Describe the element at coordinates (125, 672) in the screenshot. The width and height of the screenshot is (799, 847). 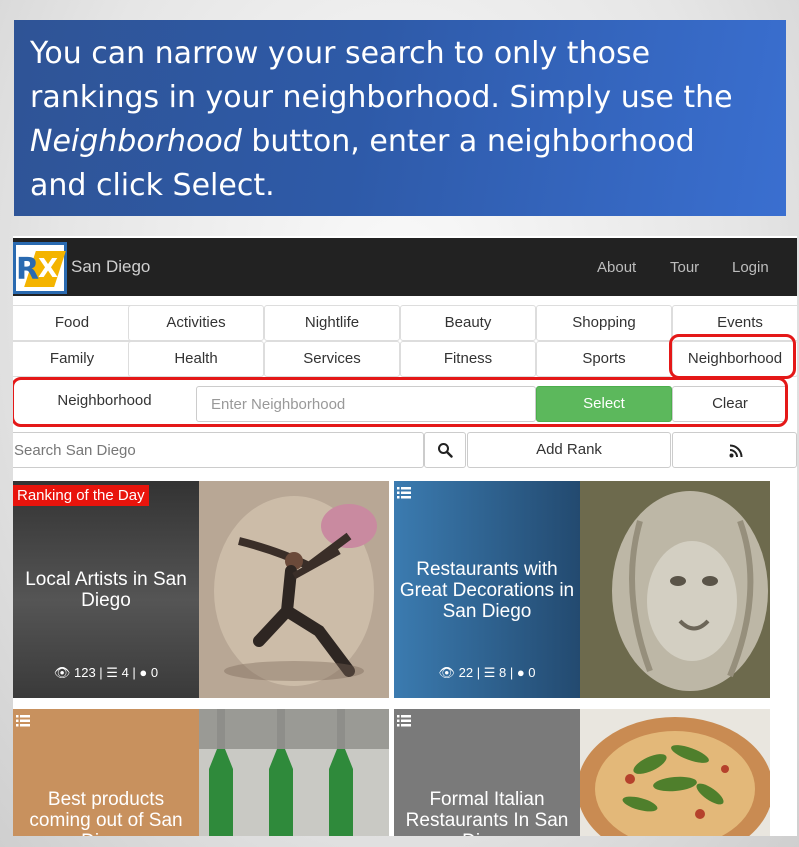
I see `lists-count: 4` at that location.